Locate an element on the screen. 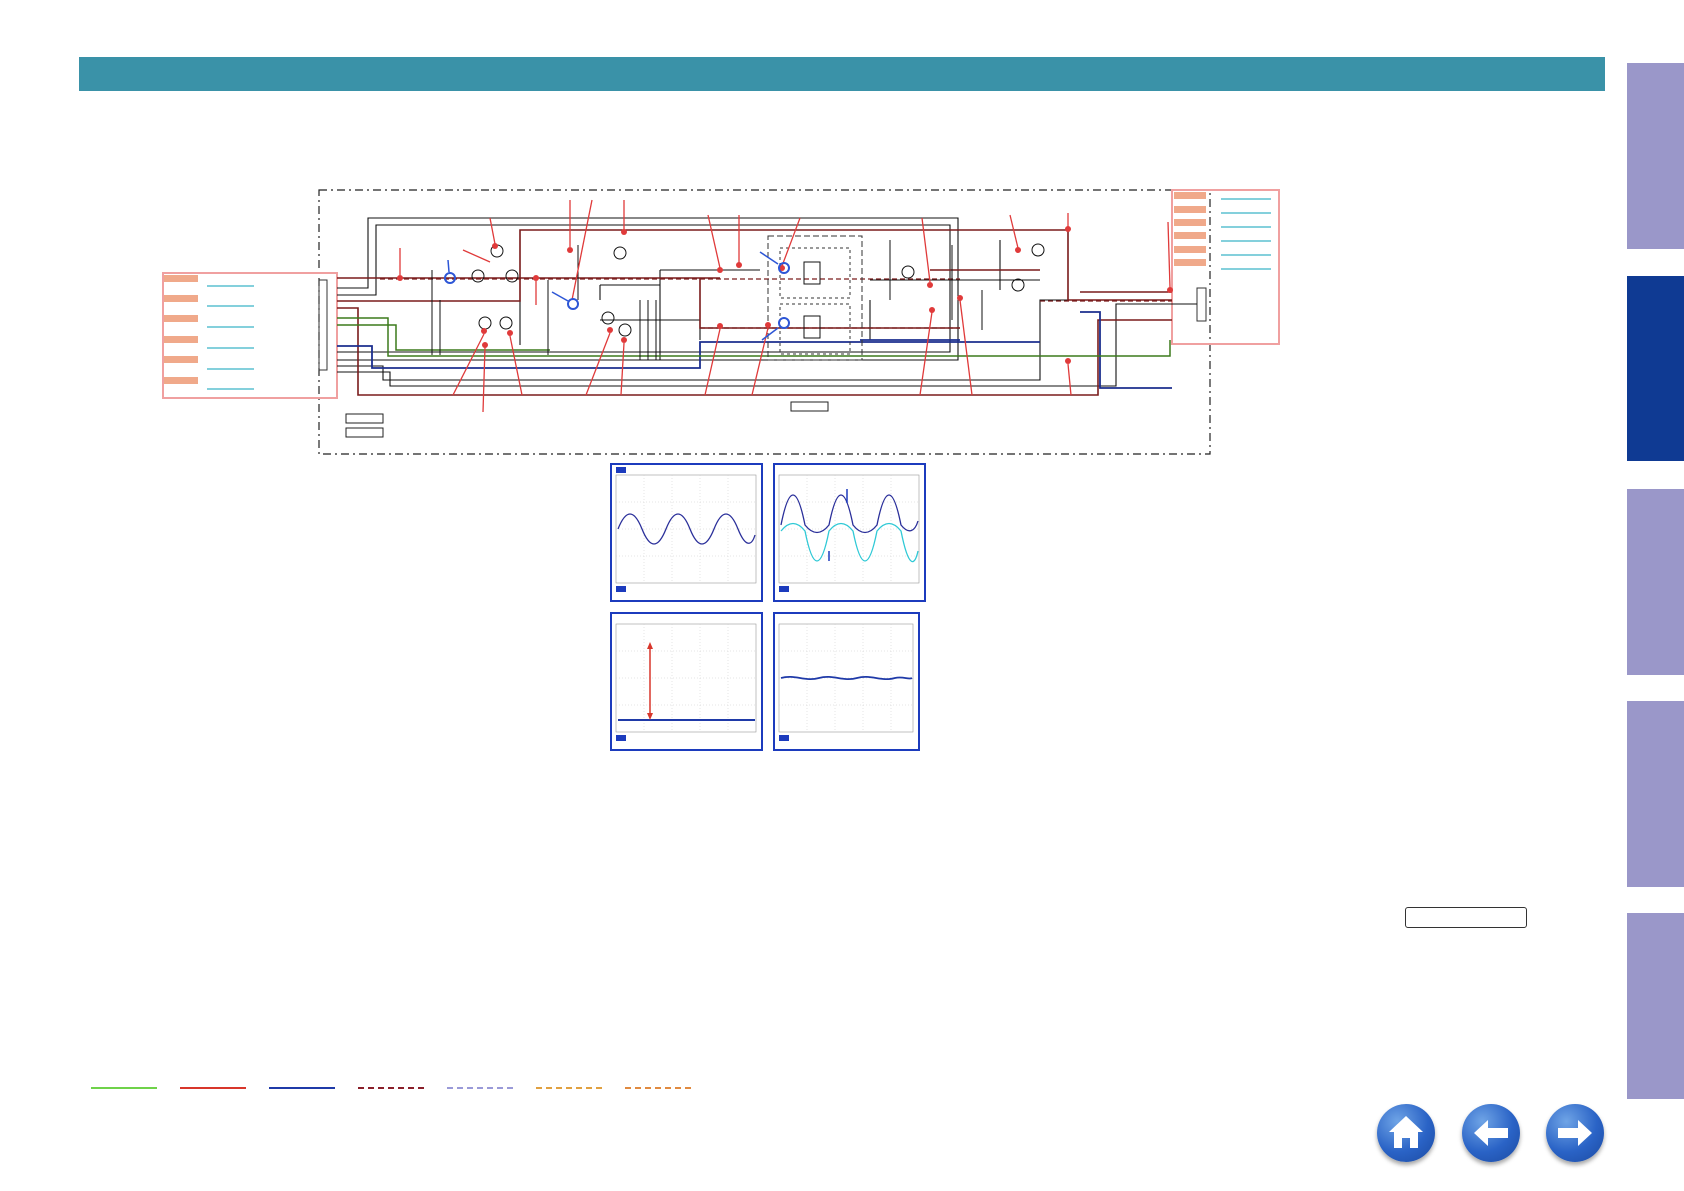 The image size is (1684, 1191). home-button is located at coordinates (1406, 1133).